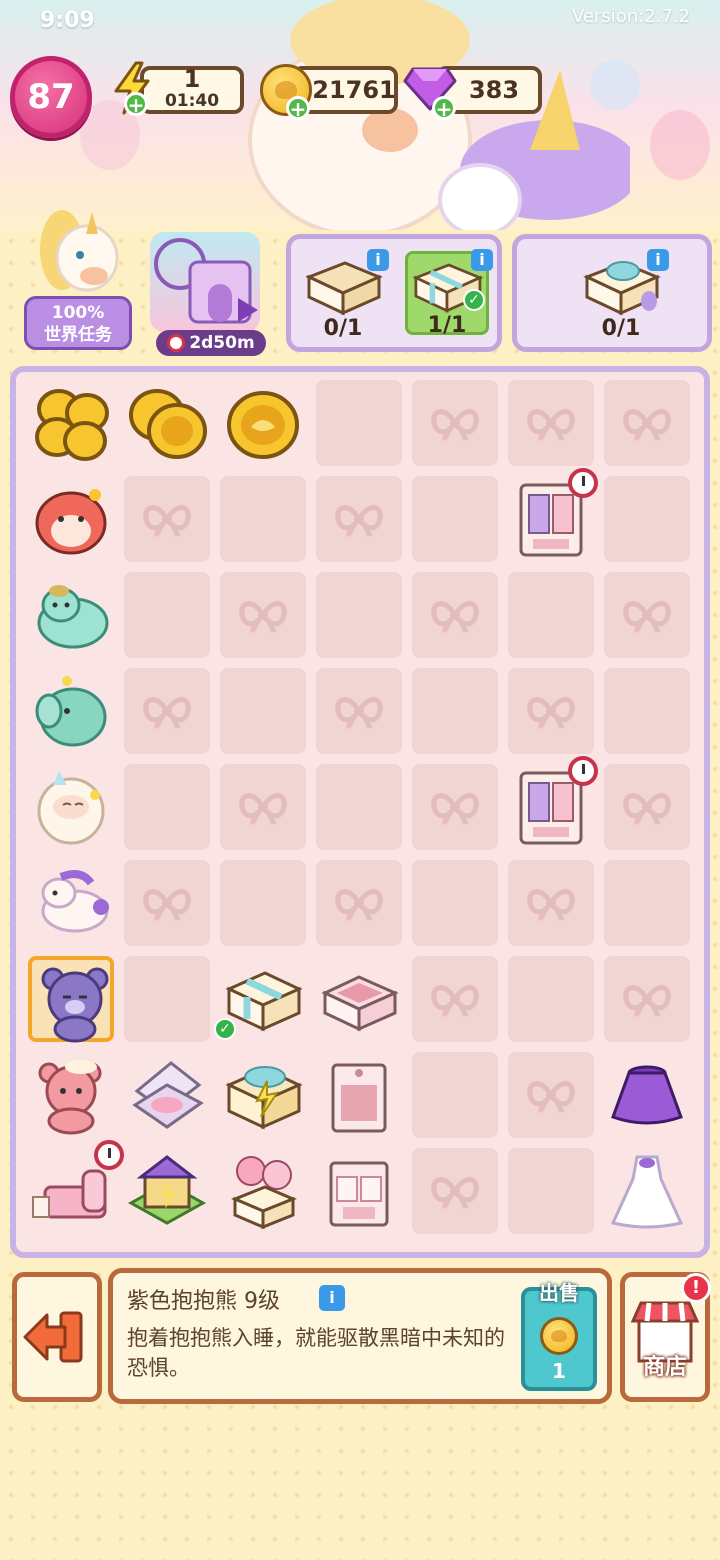 The width and height of the screenshot is (720, 1560). Describe the element at coordinates (260, 999) in the screenshot. I see `board-cell: ✓` at that location.